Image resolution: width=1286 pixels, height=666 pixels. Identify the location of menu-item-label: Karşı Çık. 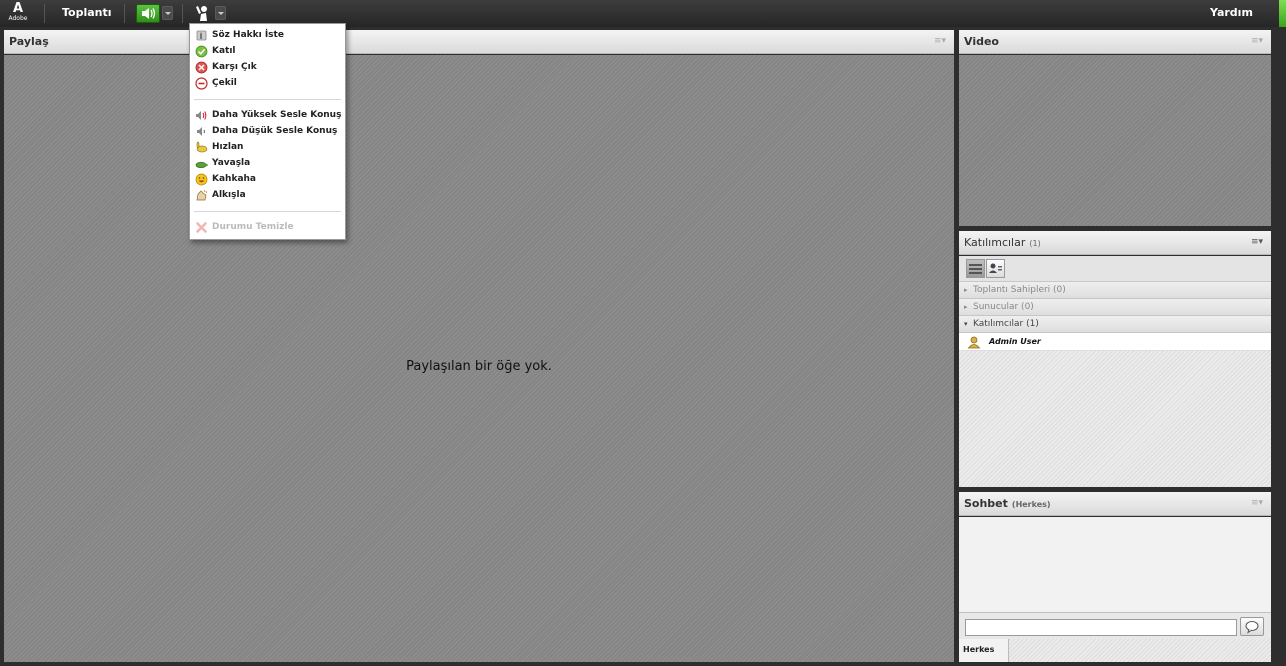
(234, 67).